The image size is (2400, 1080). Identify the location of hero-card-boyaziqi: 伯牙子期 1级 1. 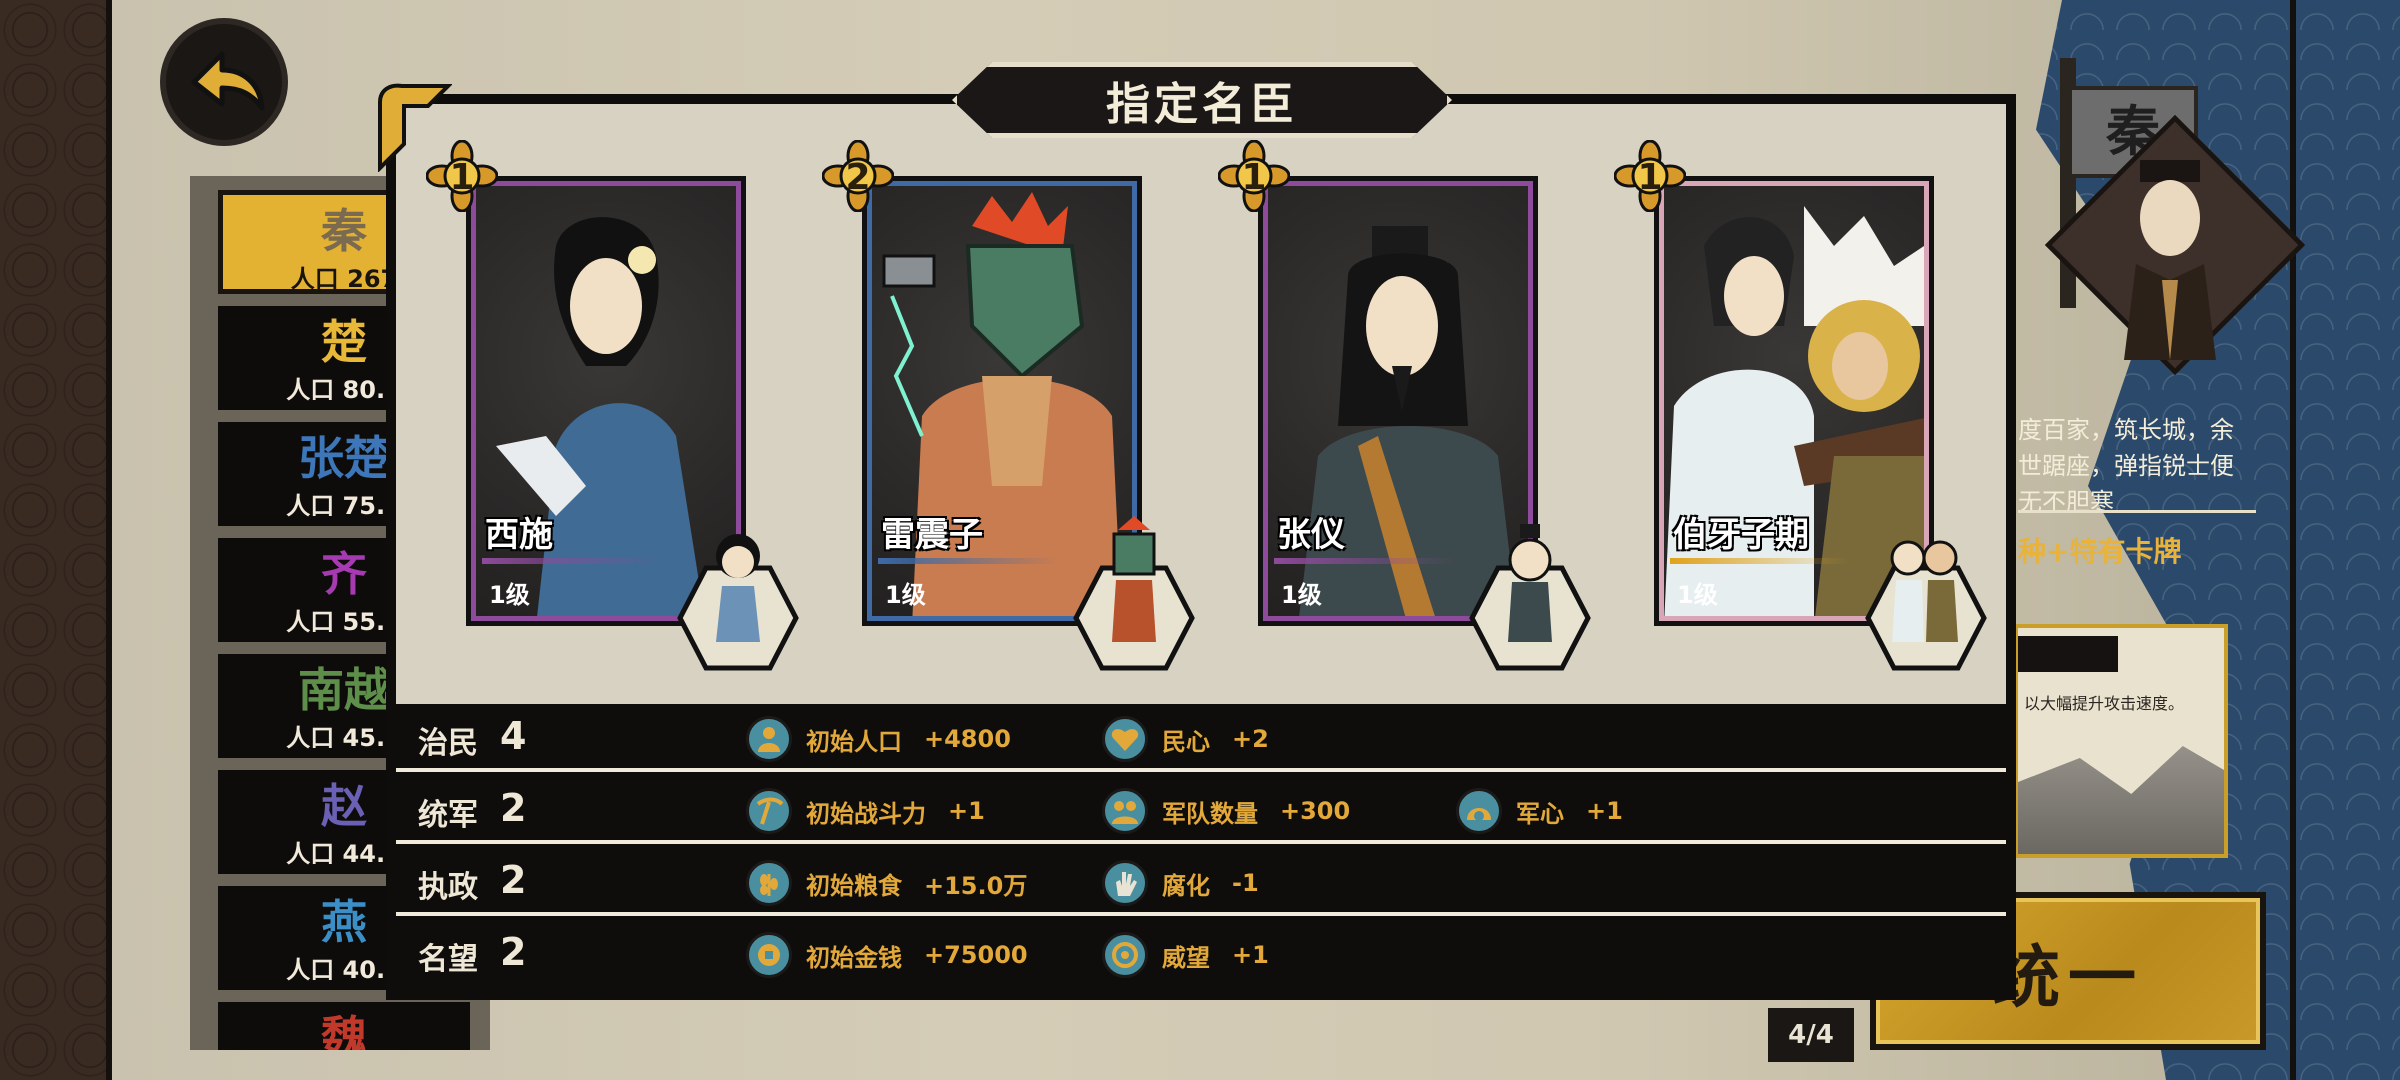
(1800, 405).